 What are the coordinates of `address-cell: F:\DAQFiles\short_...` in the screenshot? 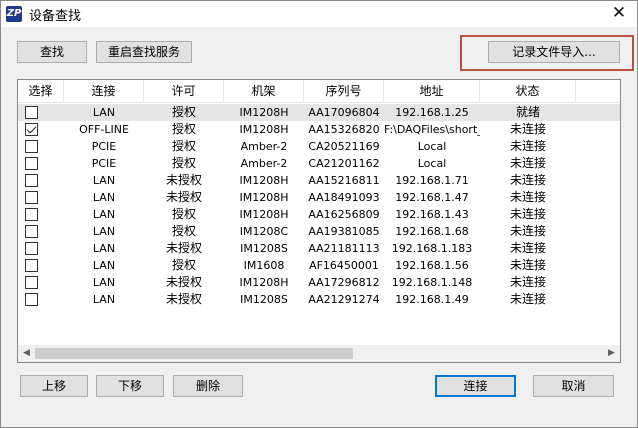 It's located at (432, 129).